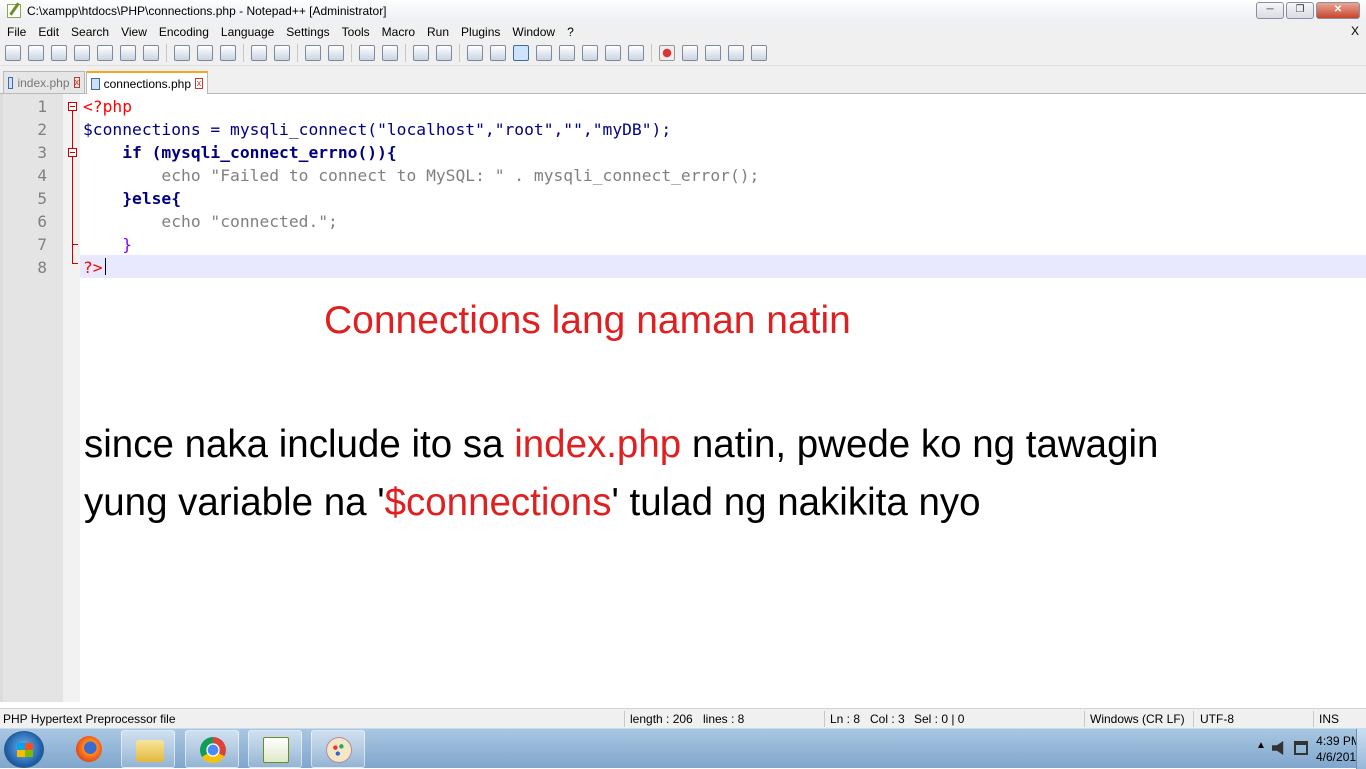  I want to click on copy-icon, so click(205, 53).